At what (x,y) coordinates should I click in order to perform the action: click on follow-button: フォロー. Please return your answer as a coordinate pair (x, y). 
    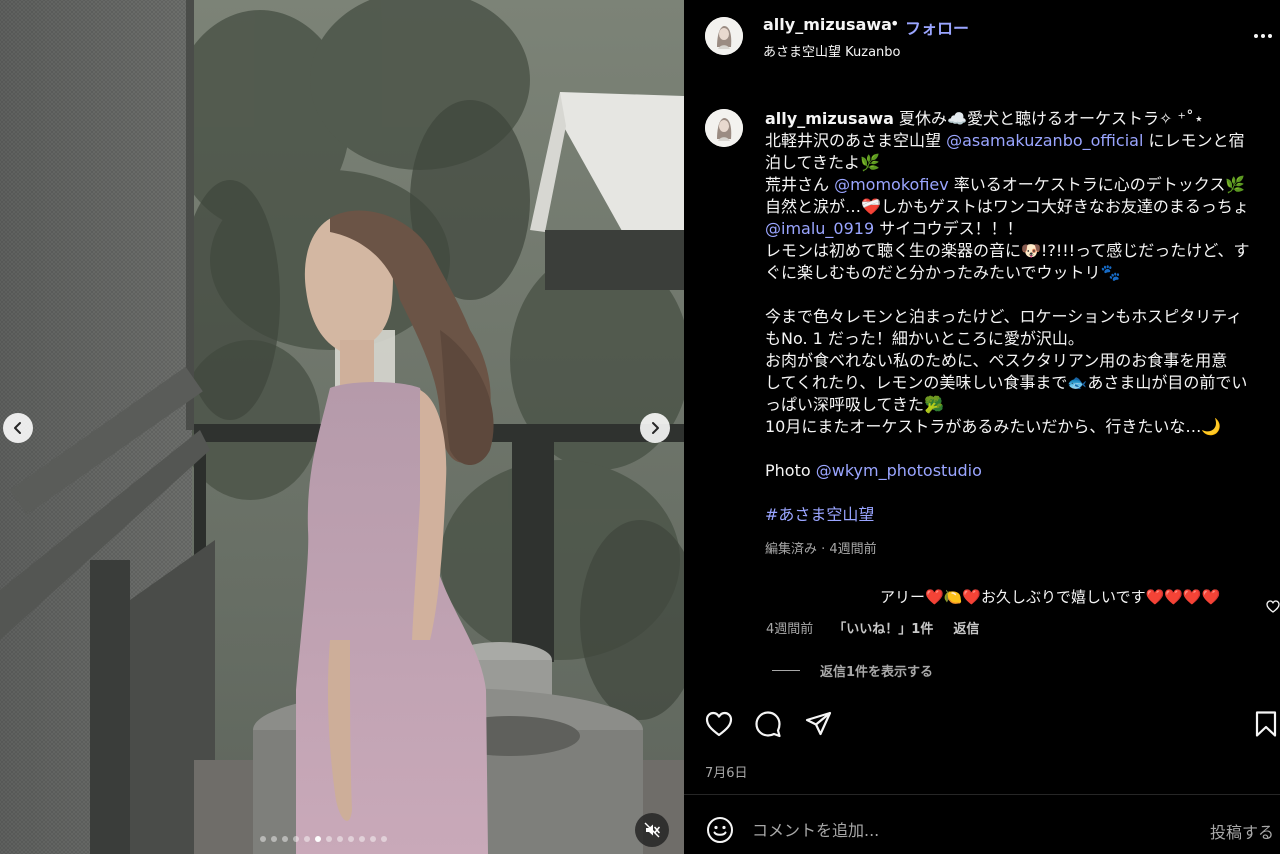
    Looking at the image, I should click on (937, 27).